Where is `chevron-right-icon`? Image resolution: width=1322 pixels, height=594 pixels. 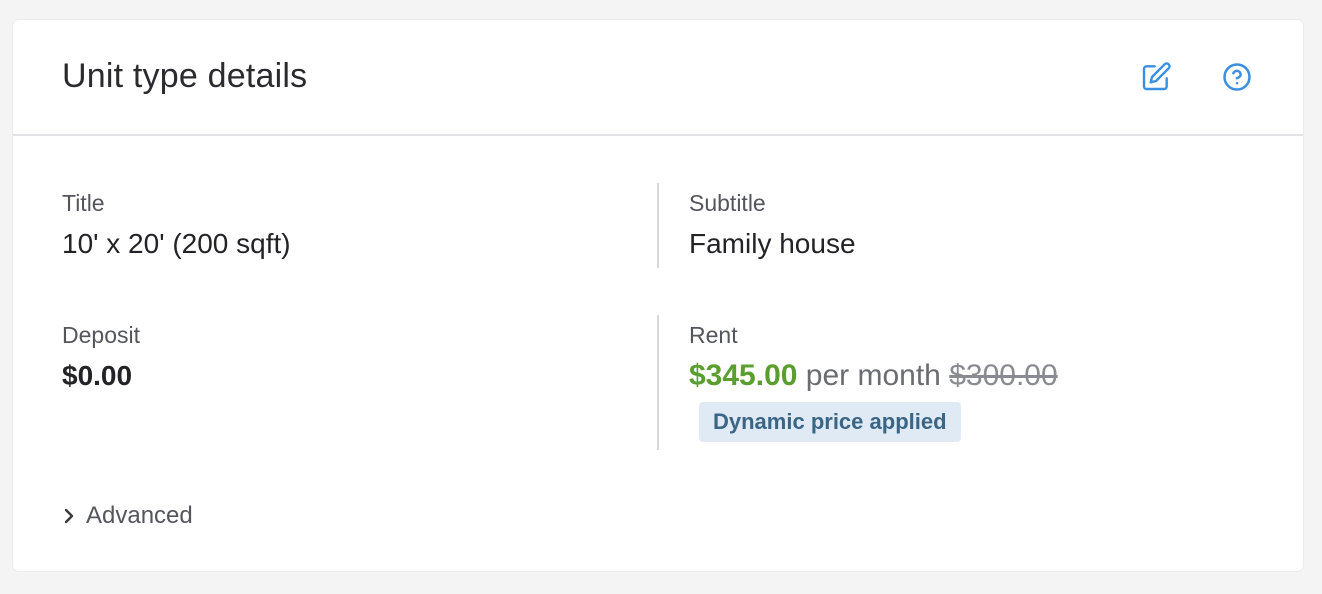
chevron-right-icon is located at coordinates (69, 516).